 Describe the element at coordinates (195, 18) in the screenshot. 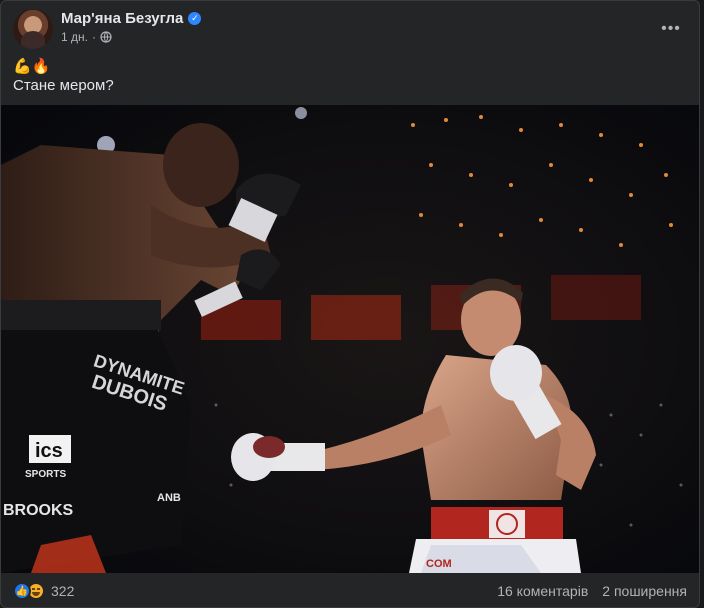

I see `verified-badge-icon: ✓` at that location.